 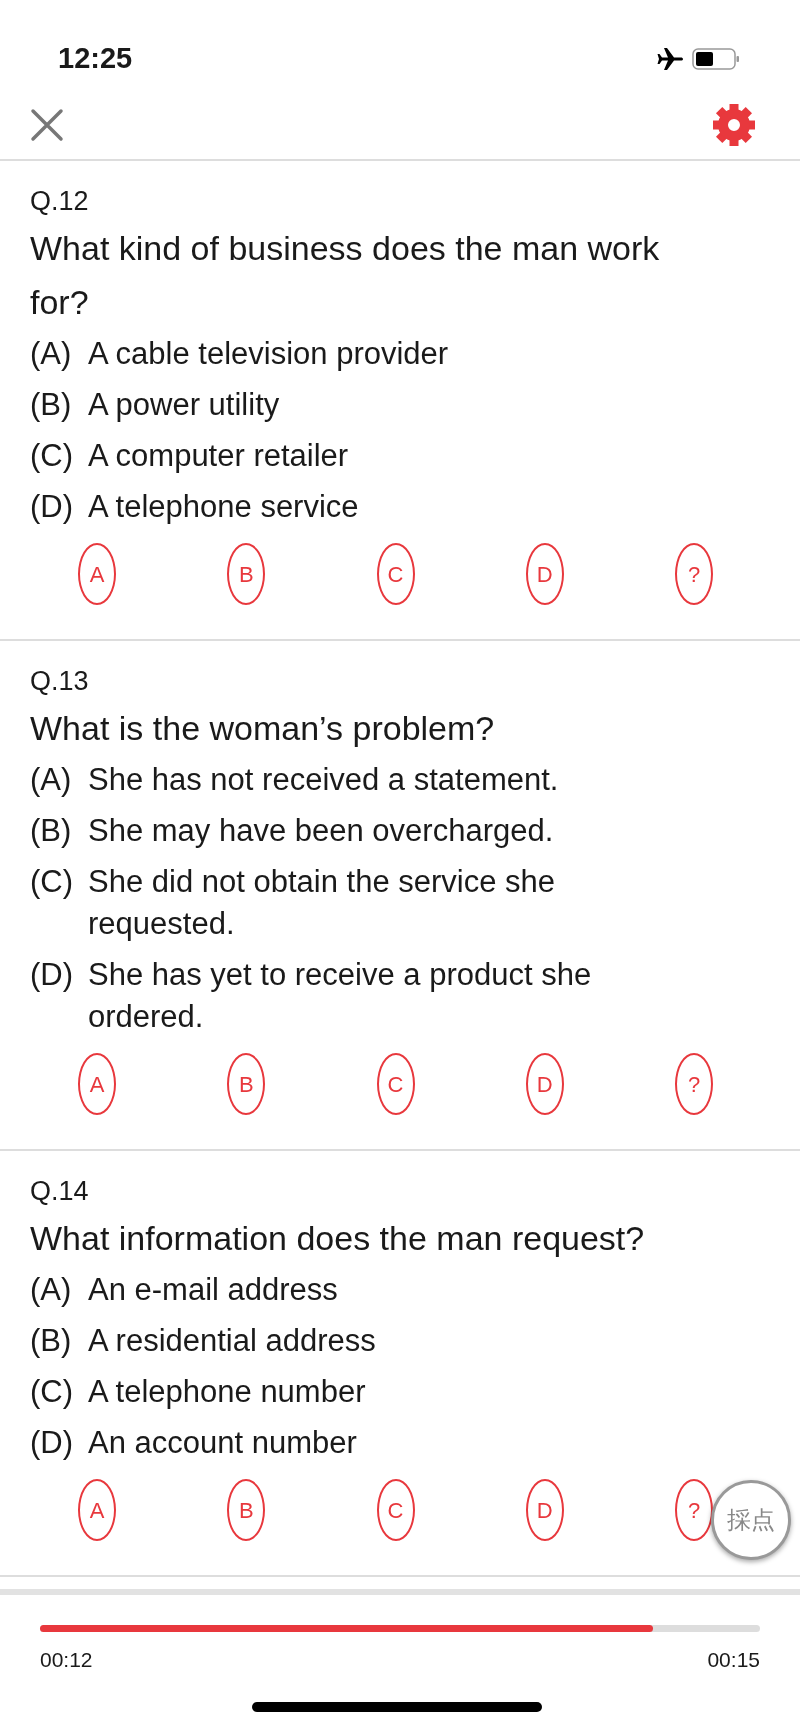 What do you see at coordinates (218, 456) in the screenshot?
I see `option-text: A computer retailer` at bounding box center [218, 456].